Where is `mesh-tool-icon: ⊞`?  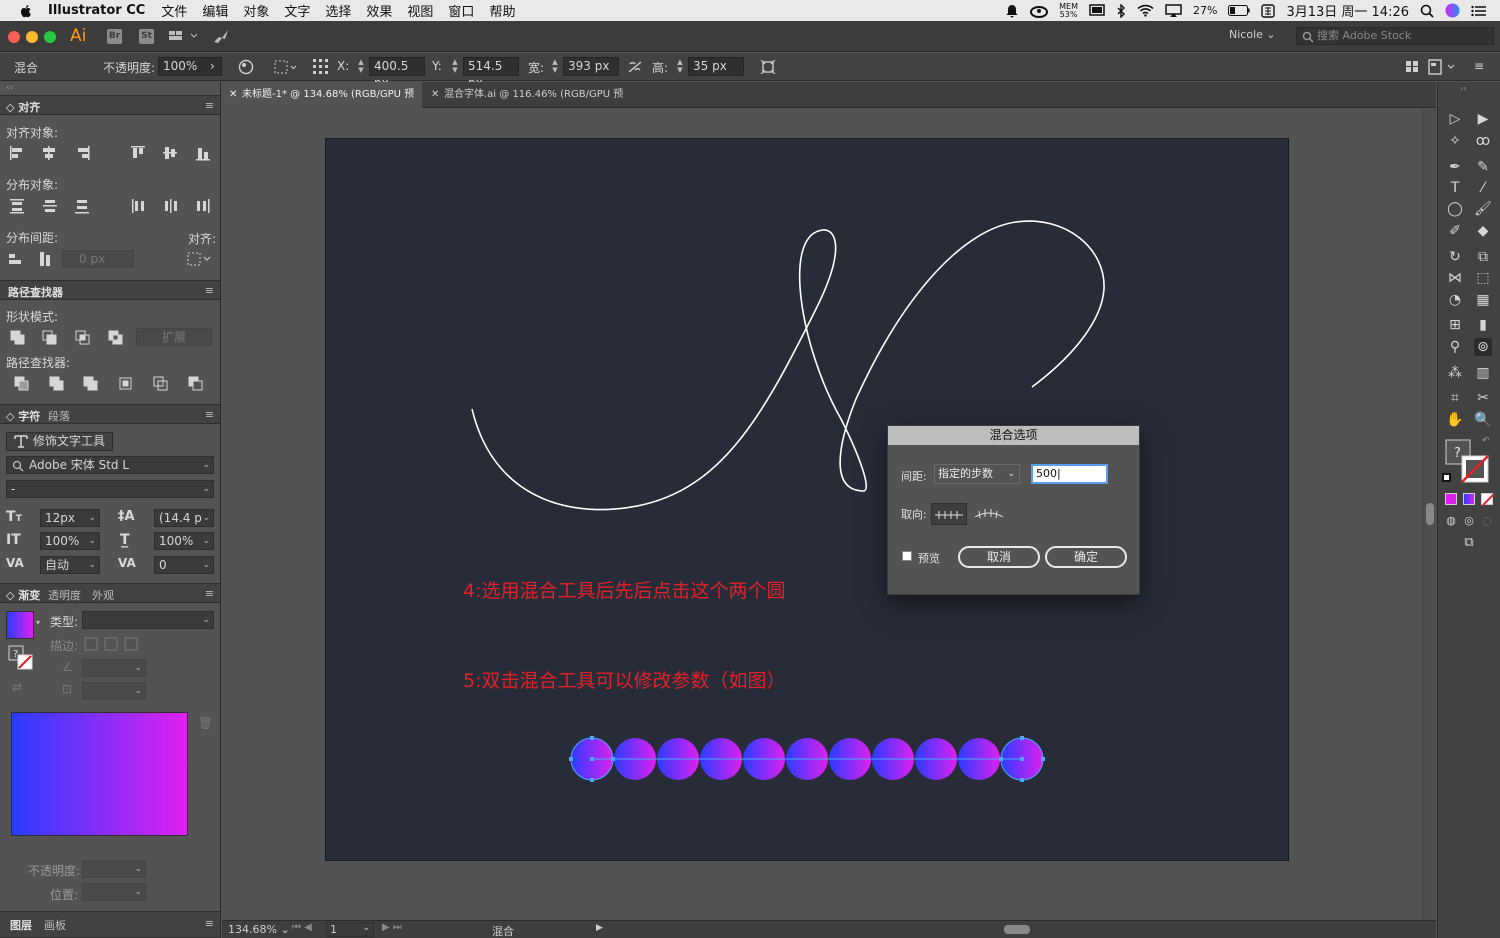 mesh-tool-icon: ⊞ is located at coordinates (1455, 325).